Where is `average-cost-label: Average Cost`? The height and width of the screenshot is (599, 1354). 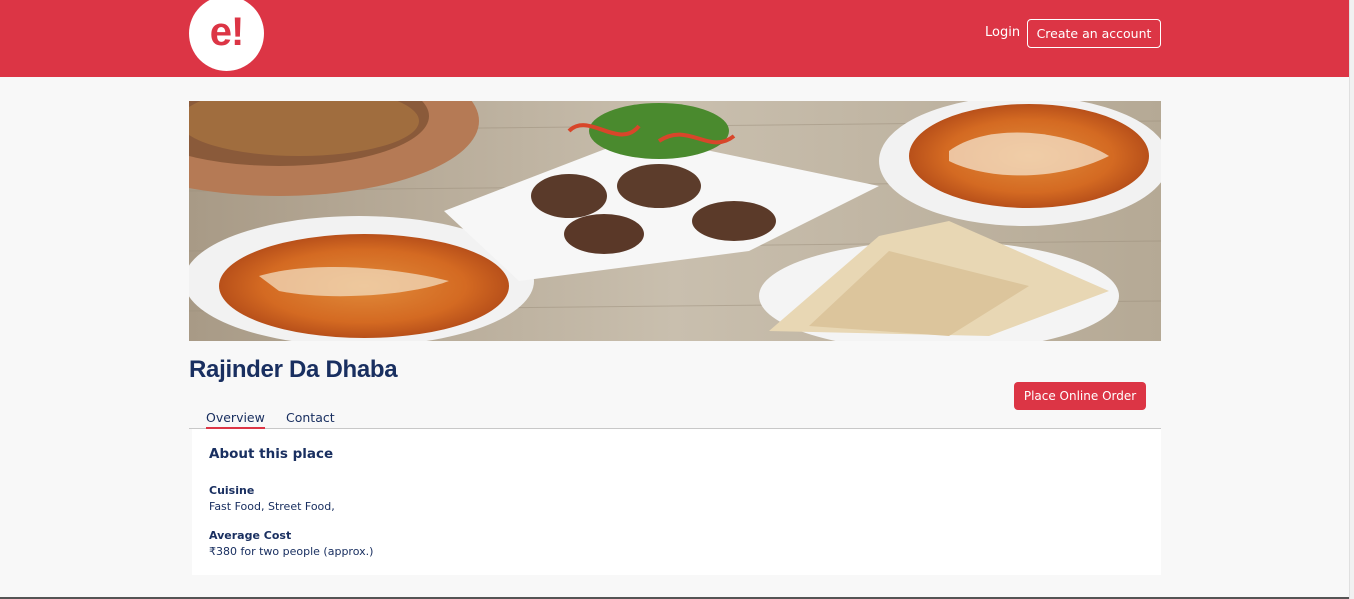
average-cost-label: Average Cost is located at coordinates (250, 535).